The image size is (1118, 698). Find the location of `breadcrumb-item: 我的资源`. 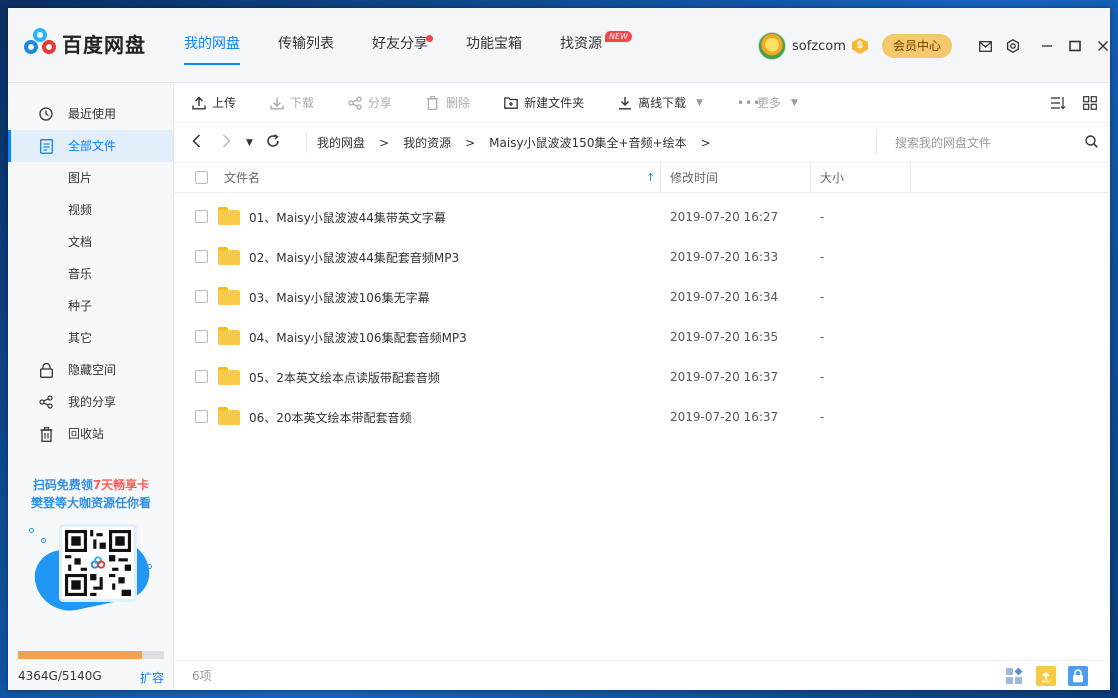

breadcrumb-item: 我的资源 is located at coordinates (427, 142).